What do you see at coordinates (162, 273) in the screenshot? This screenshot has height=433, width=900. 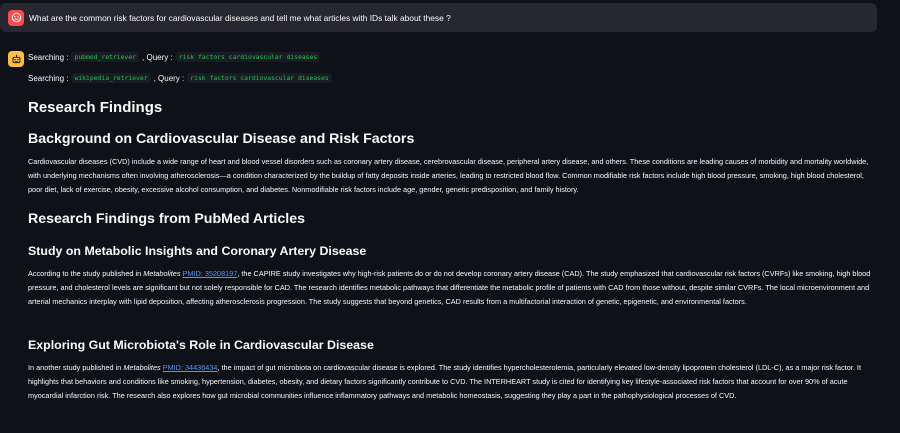 I see `study-1-journal: Metabolites` at bounding box center [162, 273].